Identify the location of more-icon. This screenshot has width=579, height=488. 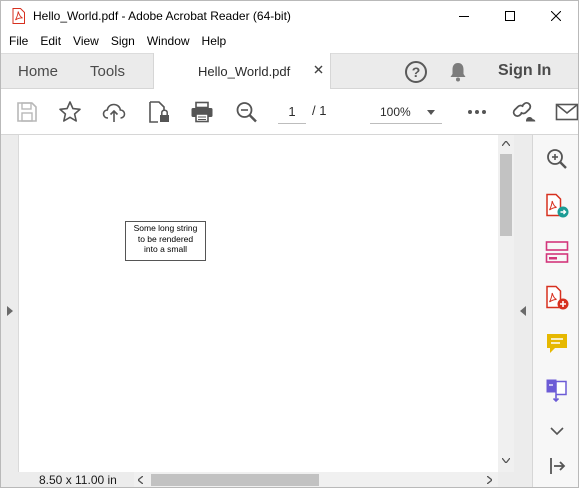
(477, 112).